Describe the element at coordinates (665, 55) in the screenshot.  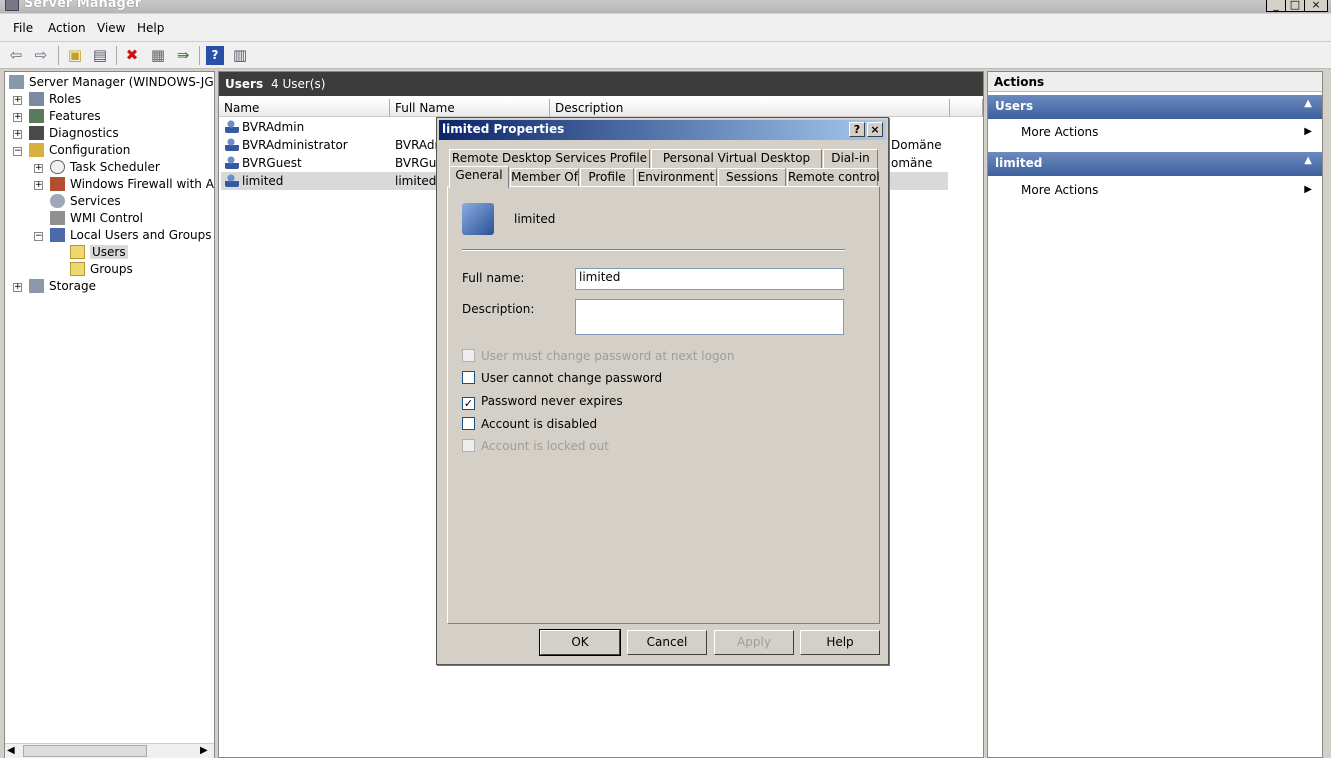
I see `toolbar: ⇦ ⇨ ▣ ▤ ✖ ▦ ⇛ ? ▥` at that location.